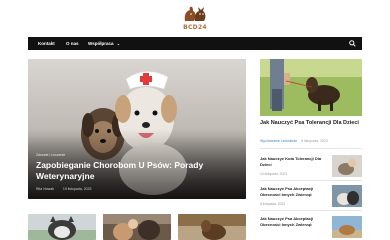 Image resolution: width=390 pixels, height=240 pixels. I want to click on logo-text: BCD24, so click(195, 27).